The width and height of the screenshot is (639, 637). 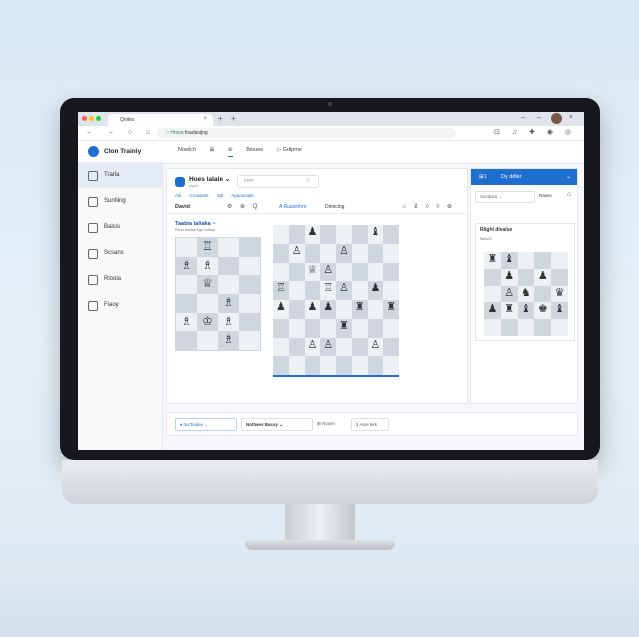 What do you see at coordinates (199, 195) in the screenshot?
I see `subtab-1: Crosdosk` at bounding box center [199, 195].